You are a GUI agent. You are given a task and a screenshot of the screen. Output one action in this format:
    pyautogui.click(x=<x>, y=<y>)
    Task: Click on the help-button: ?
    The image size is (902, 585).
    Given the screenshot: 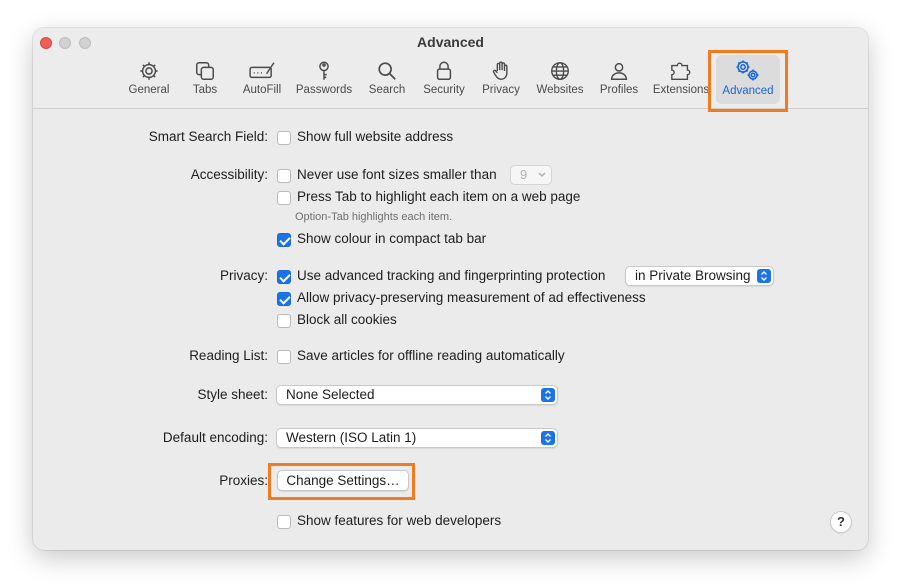 What is the action you would take?
    pyautogui.click(x=841, y=522)
    